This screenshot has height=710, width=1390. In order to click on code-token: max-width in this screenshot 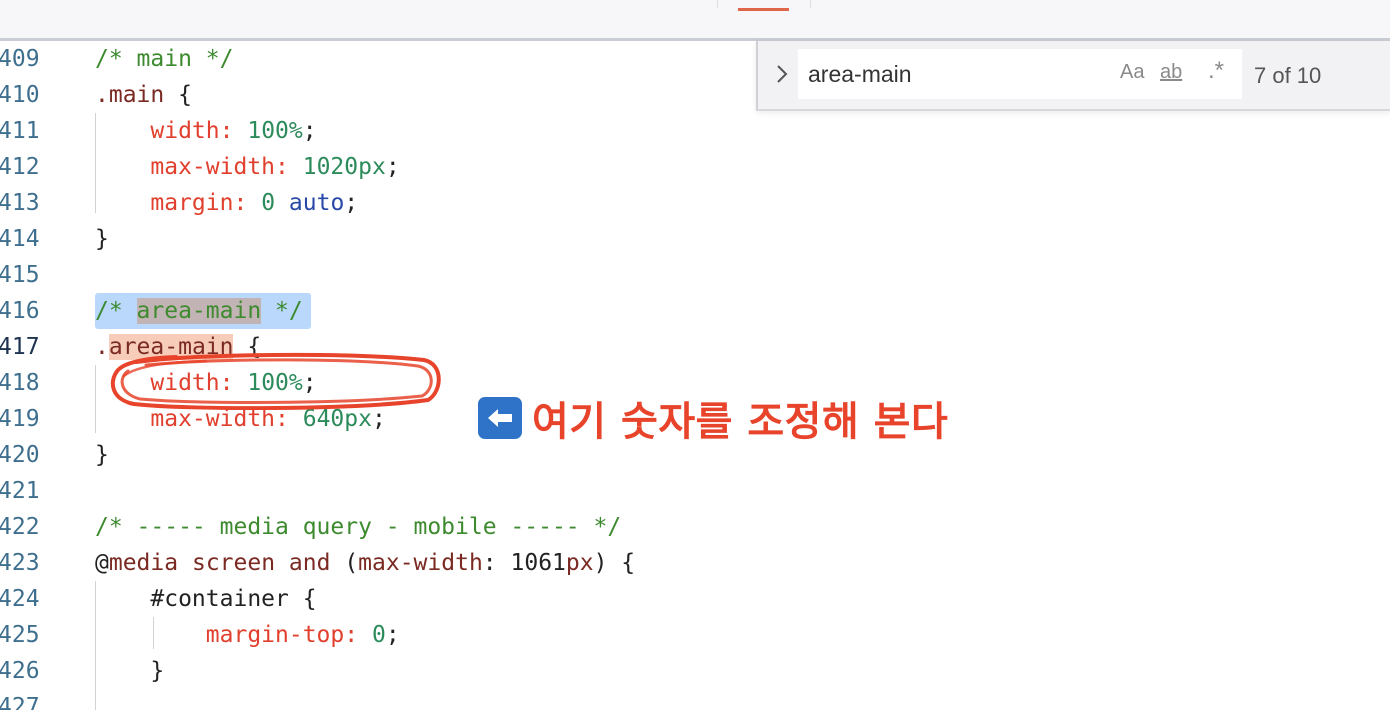, I will do `click(420, 563)`.